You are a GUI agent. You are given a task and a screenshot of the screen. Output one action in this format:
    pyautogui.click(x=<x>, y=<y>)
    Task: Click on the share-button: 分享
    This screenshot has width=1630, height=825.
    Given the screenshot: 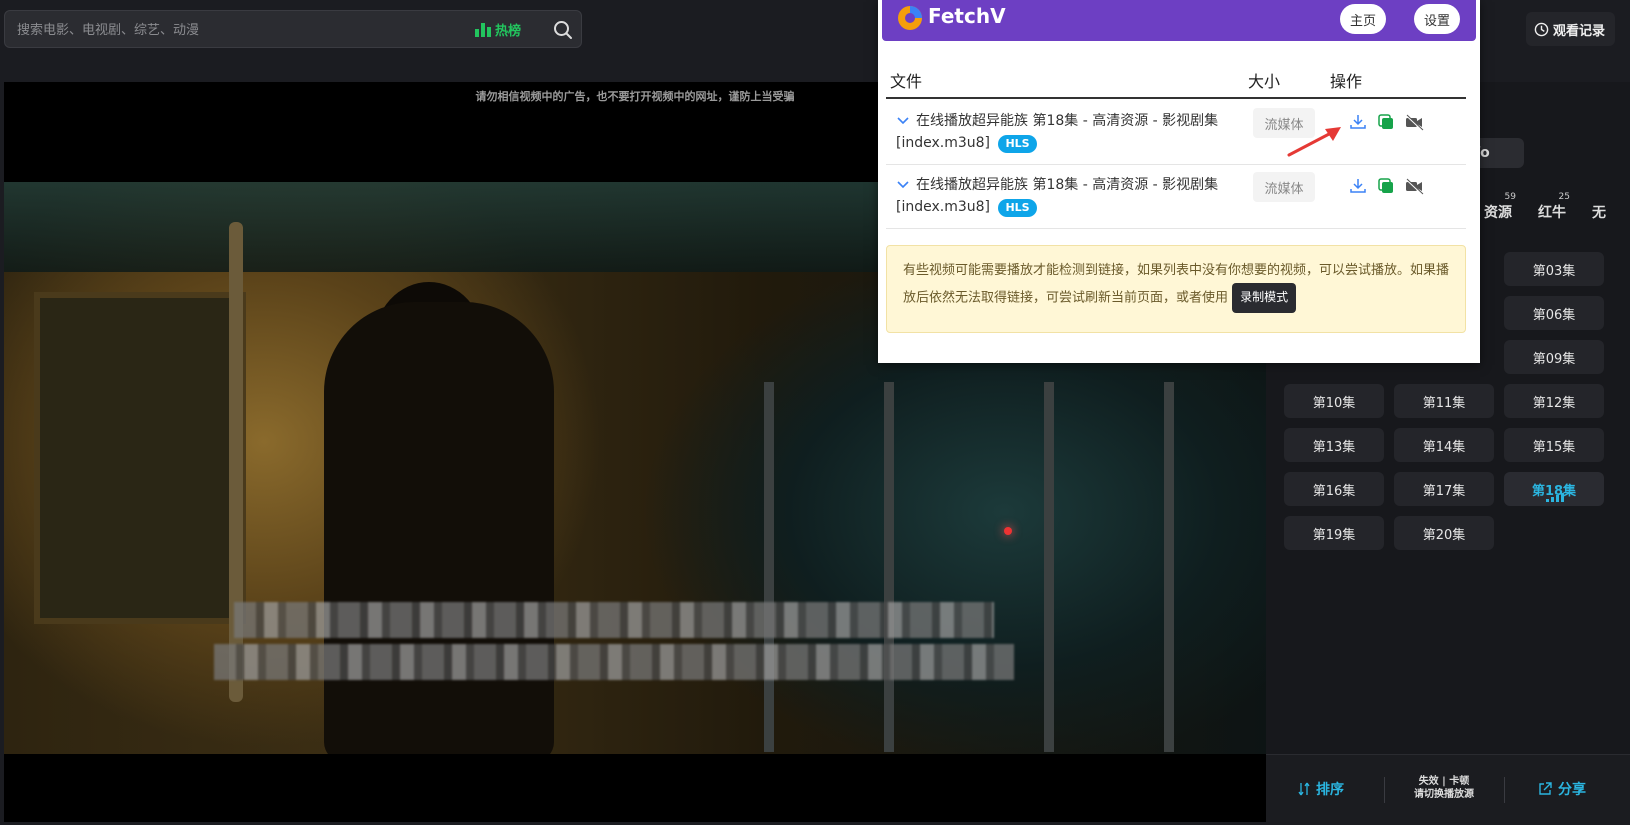 What is the action you would take?
    pyautogui.click(x=1562, y=789)
    